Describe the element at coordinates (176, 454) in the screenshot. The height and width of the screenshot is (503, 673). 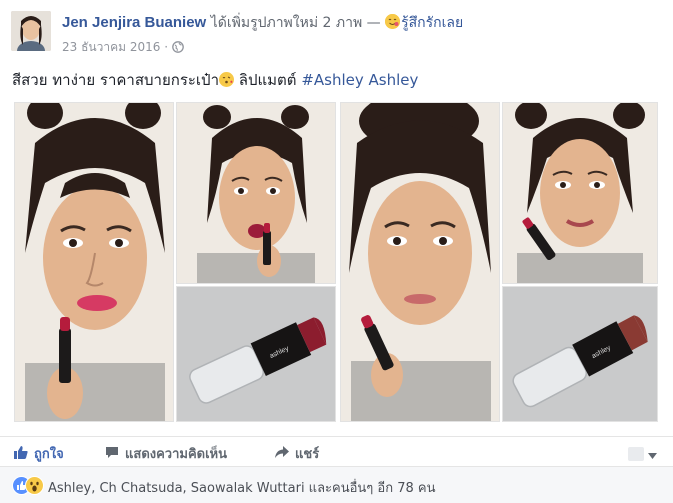
I see `comment-label: แสดงความคิดเห็น` at that location.